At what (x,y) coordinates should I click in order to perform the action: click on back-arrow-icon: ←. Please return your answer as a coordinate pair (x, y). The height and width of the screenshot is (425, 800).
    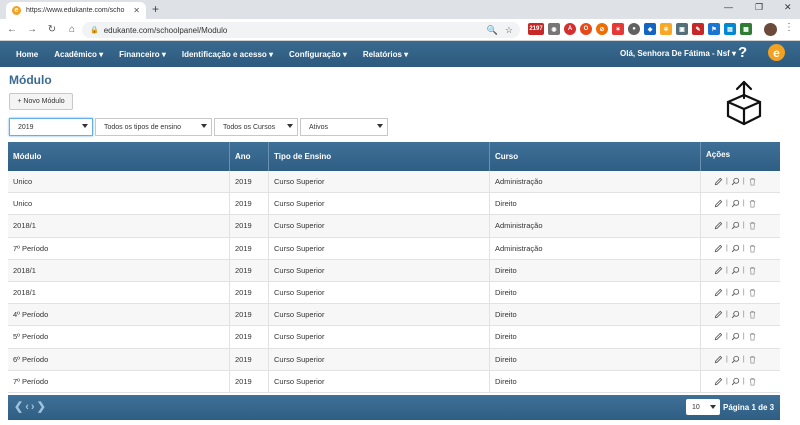
    Looking at the image, I should click on (12, 29).